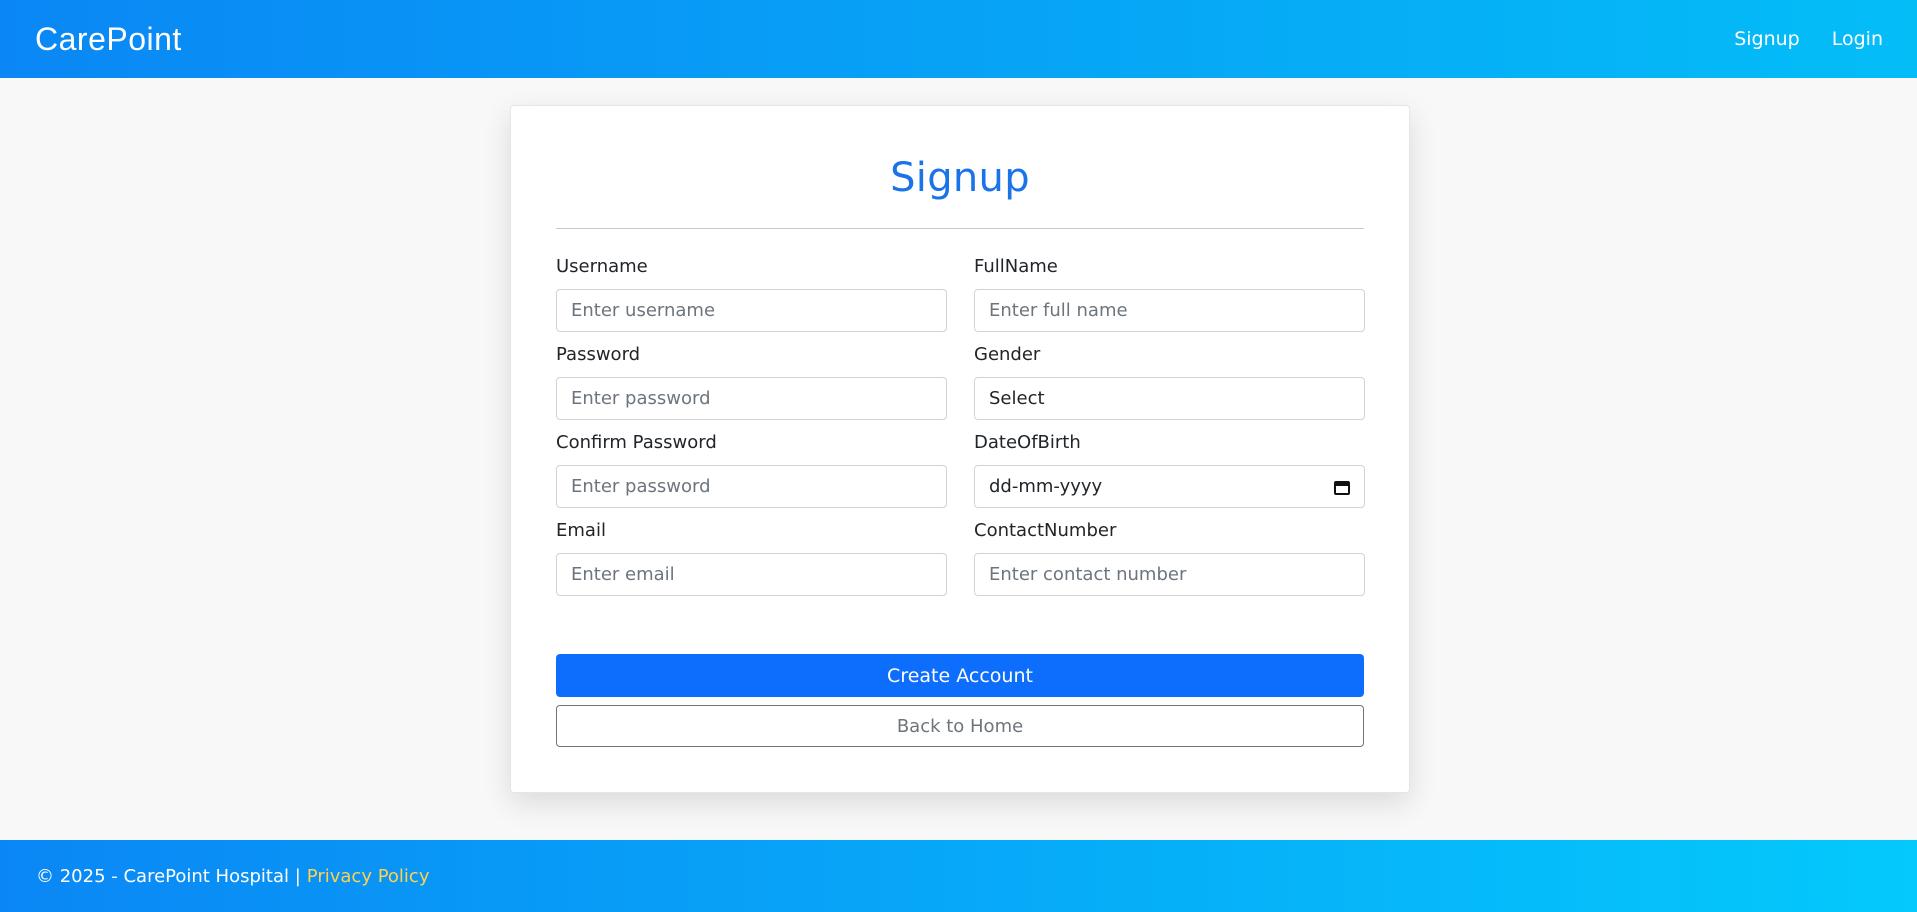 The width and height of the screenshot is (1917, 912). What do you see at coordinates (1169, 310) in the screenshot?
I see `fullname-input` at bounding box center [1169, 310].